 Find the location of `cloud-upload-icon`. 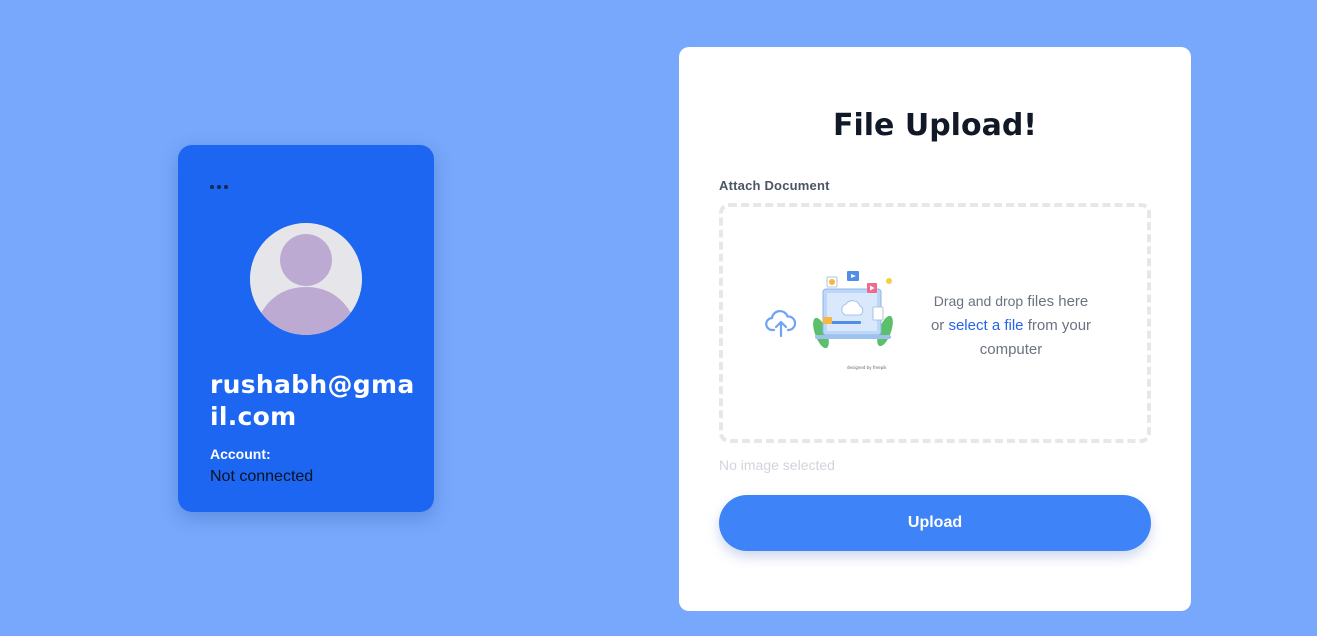

cloud-upload-icon is located at coordinates (781, 324).